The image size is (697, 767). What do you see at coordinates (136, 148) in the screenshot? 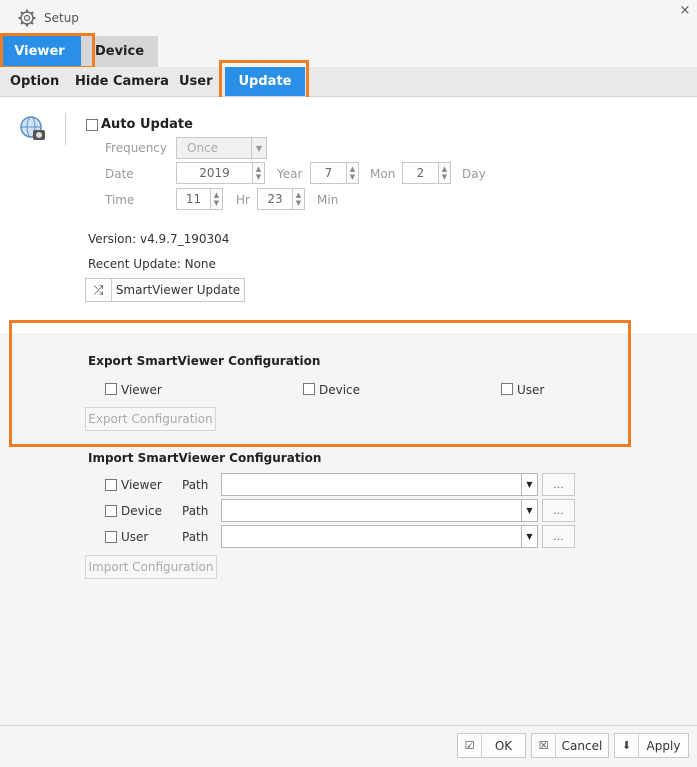
I see `frequency-label: Frequency` at bounding box center [136, 148].